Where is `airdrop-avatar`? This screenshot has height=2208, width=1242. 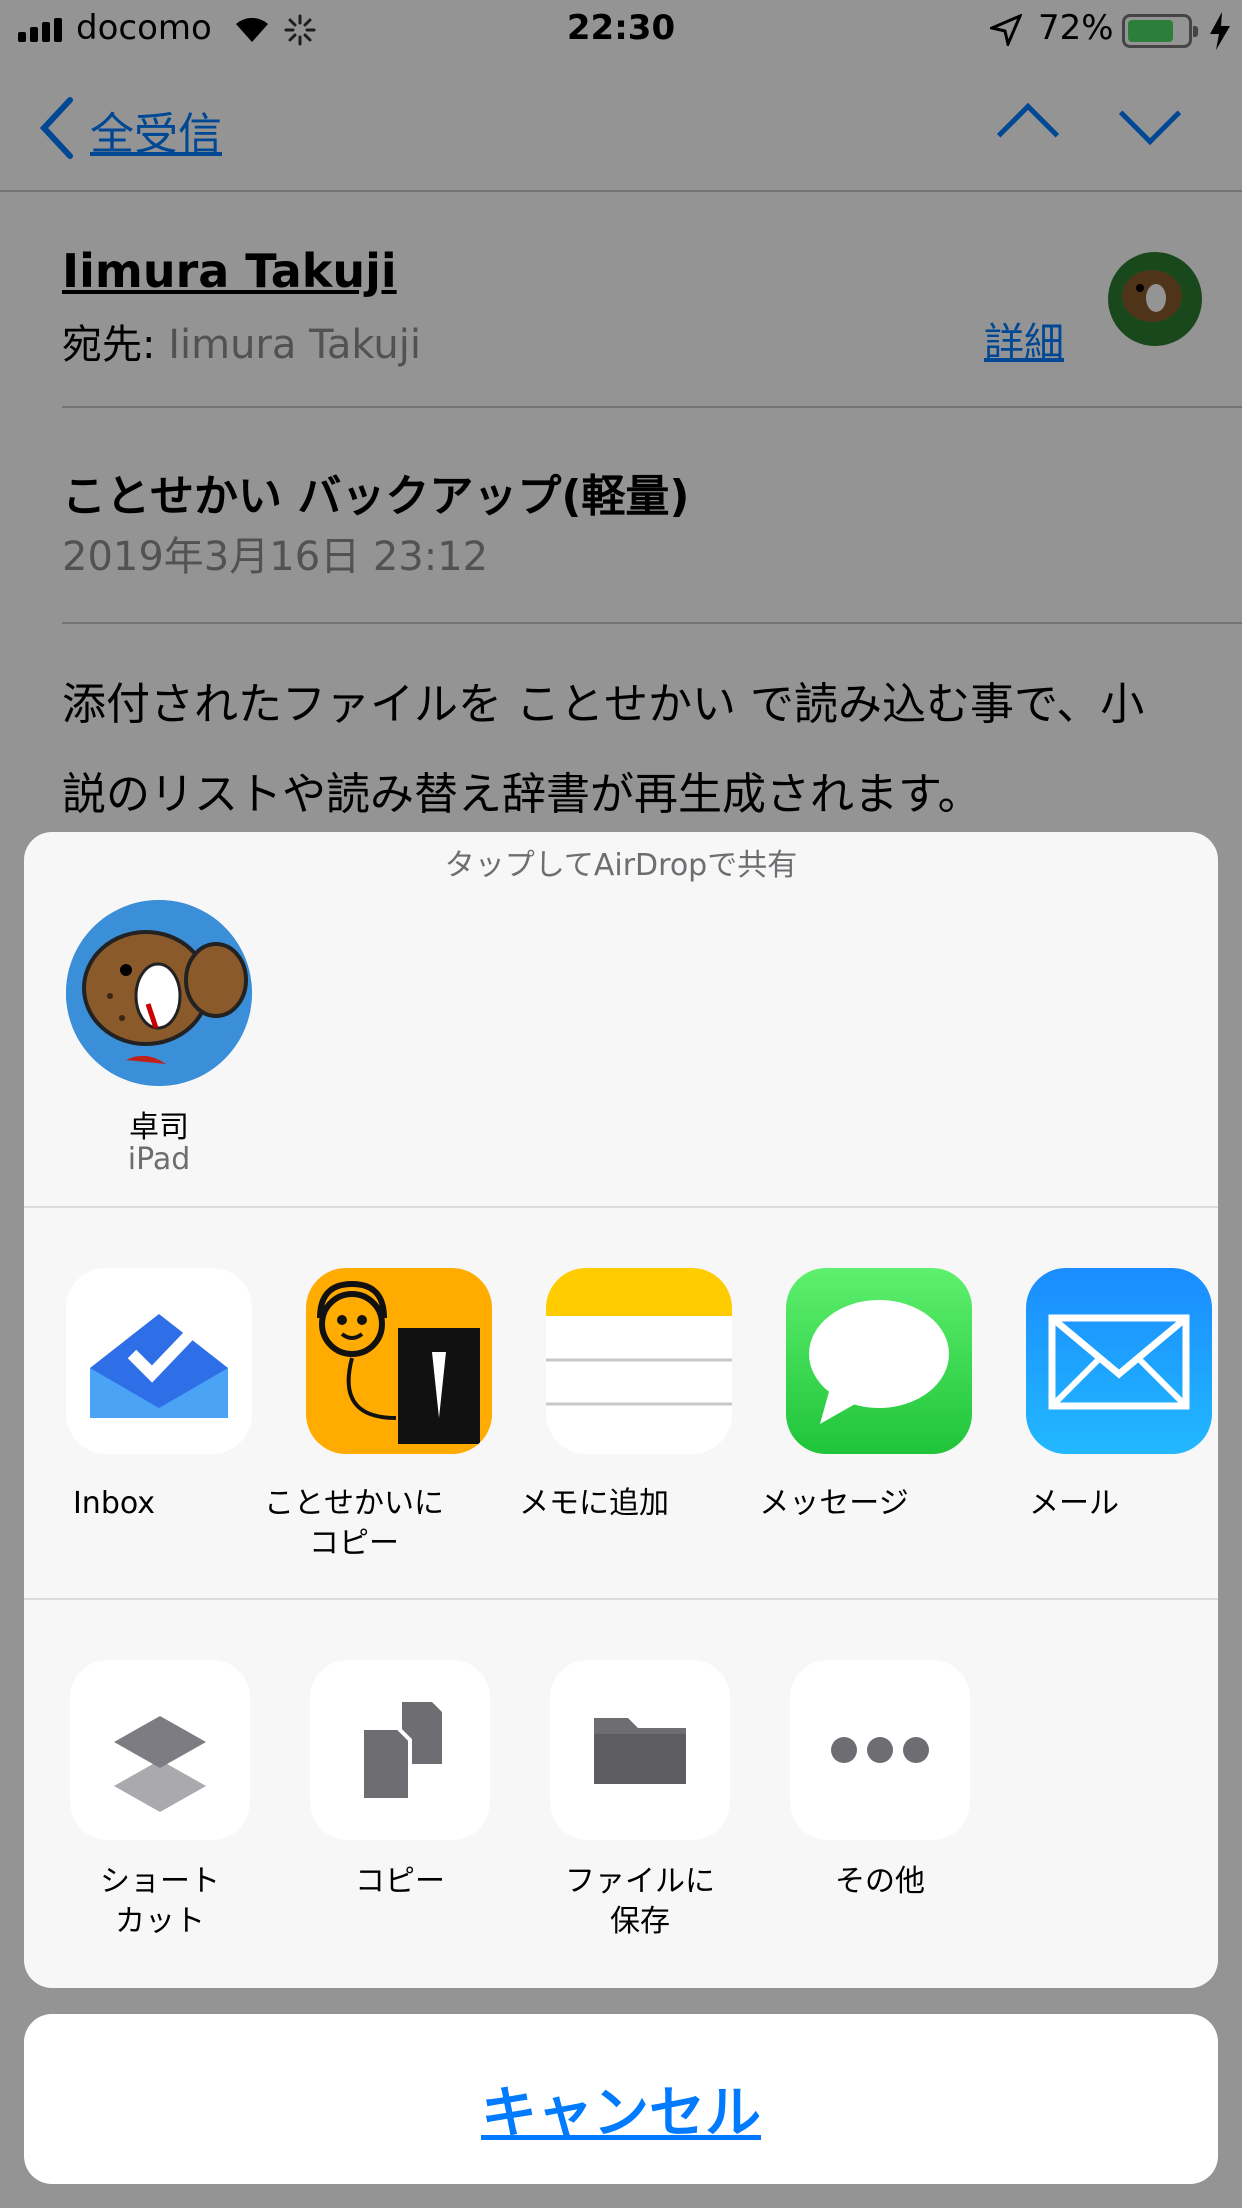
airdrop-avatar is located at coordinates (159, 993).